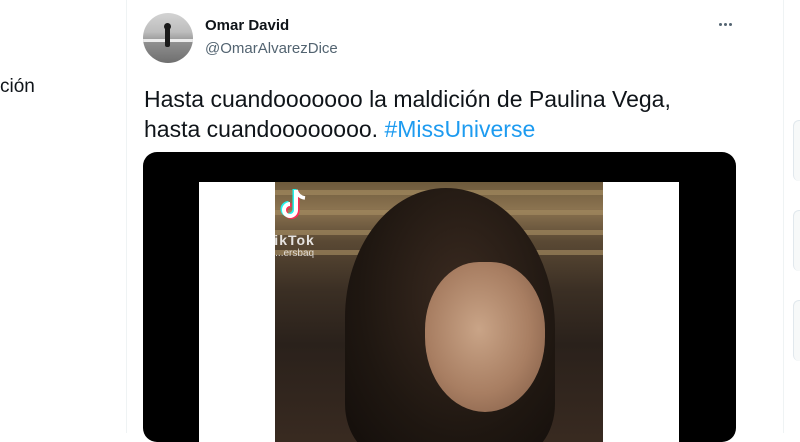 Image resolution: width=800 pixels, height=442 pixels. Describe the element at coordinates (271, 48) in the screenshot. I see `author-handle: @OmarAlvarezDice` at that location.